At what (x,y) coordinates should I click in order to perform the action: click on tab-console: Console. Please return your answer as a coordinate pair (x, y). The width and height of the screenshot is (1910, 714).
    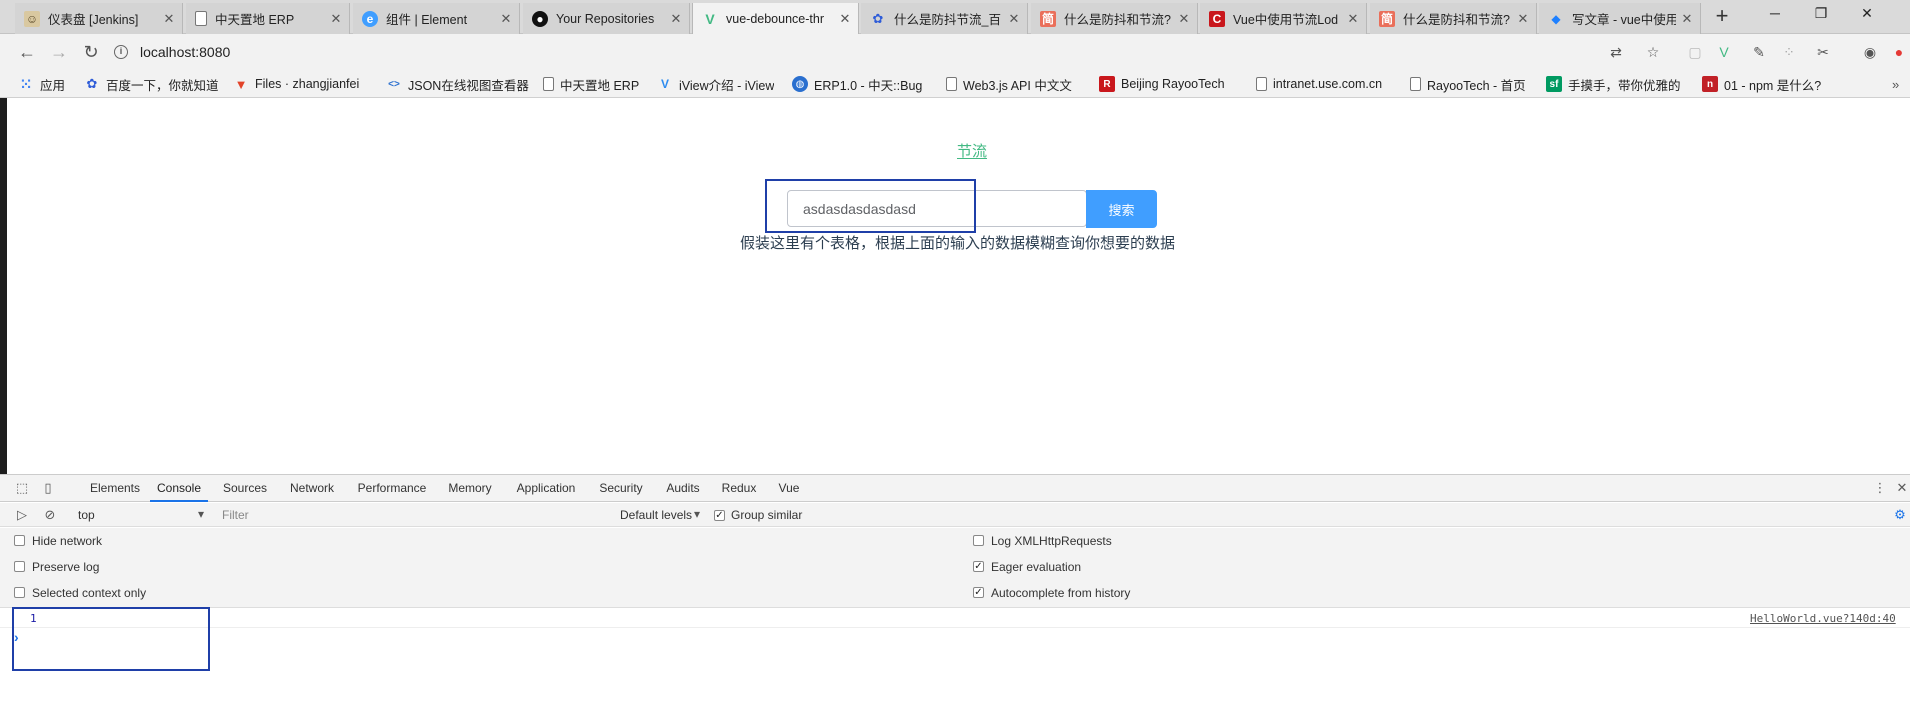
    Looking at the image, I should click on (179, 488).